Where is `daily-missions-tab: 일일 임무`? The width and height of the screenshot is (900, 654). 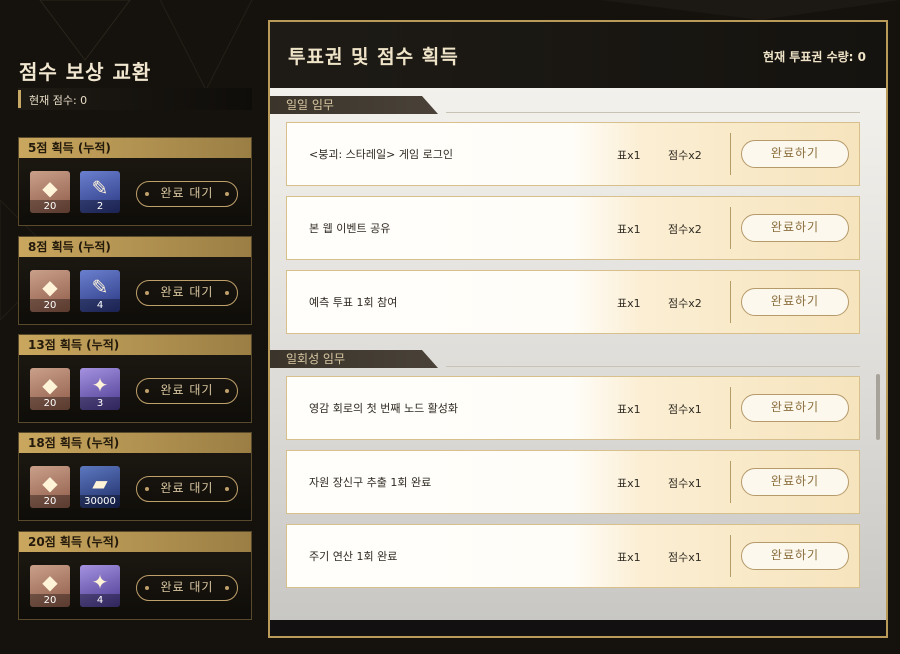 daily-missions-tab: 일일 임무 is located at coordinates (354, 105).